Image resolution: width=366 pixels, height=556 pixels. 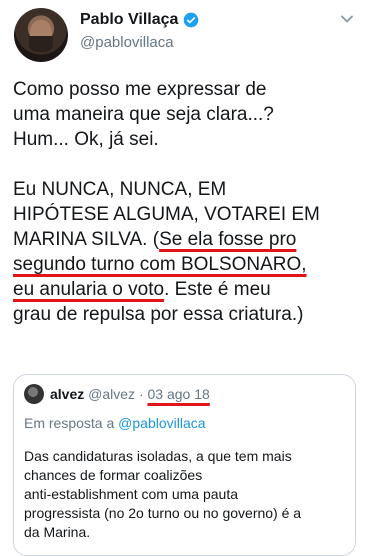 What do you see at coordinates (34, 394) in the screenshot?
I see `quoted-author-avatar` at bounding box center [34, 394].